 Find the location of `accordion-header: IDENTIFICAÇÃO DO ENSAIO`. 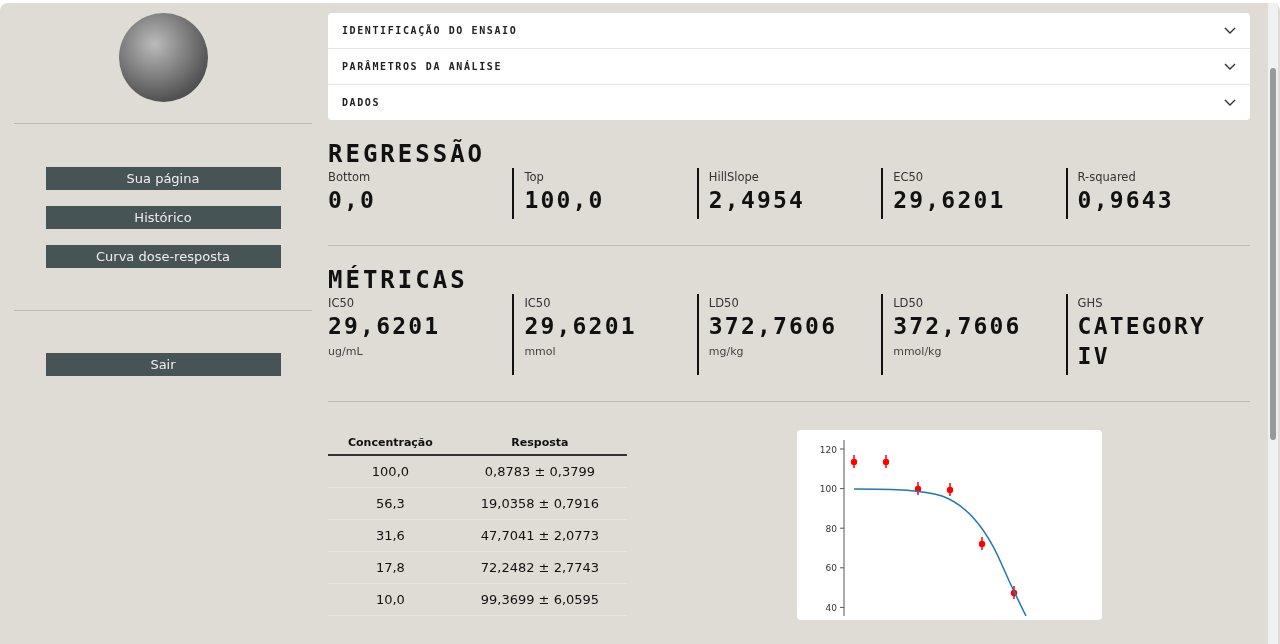

accordion-header: IDENTIFICAÇÃO DO ENSAIO is located at coordinates (789, 31).